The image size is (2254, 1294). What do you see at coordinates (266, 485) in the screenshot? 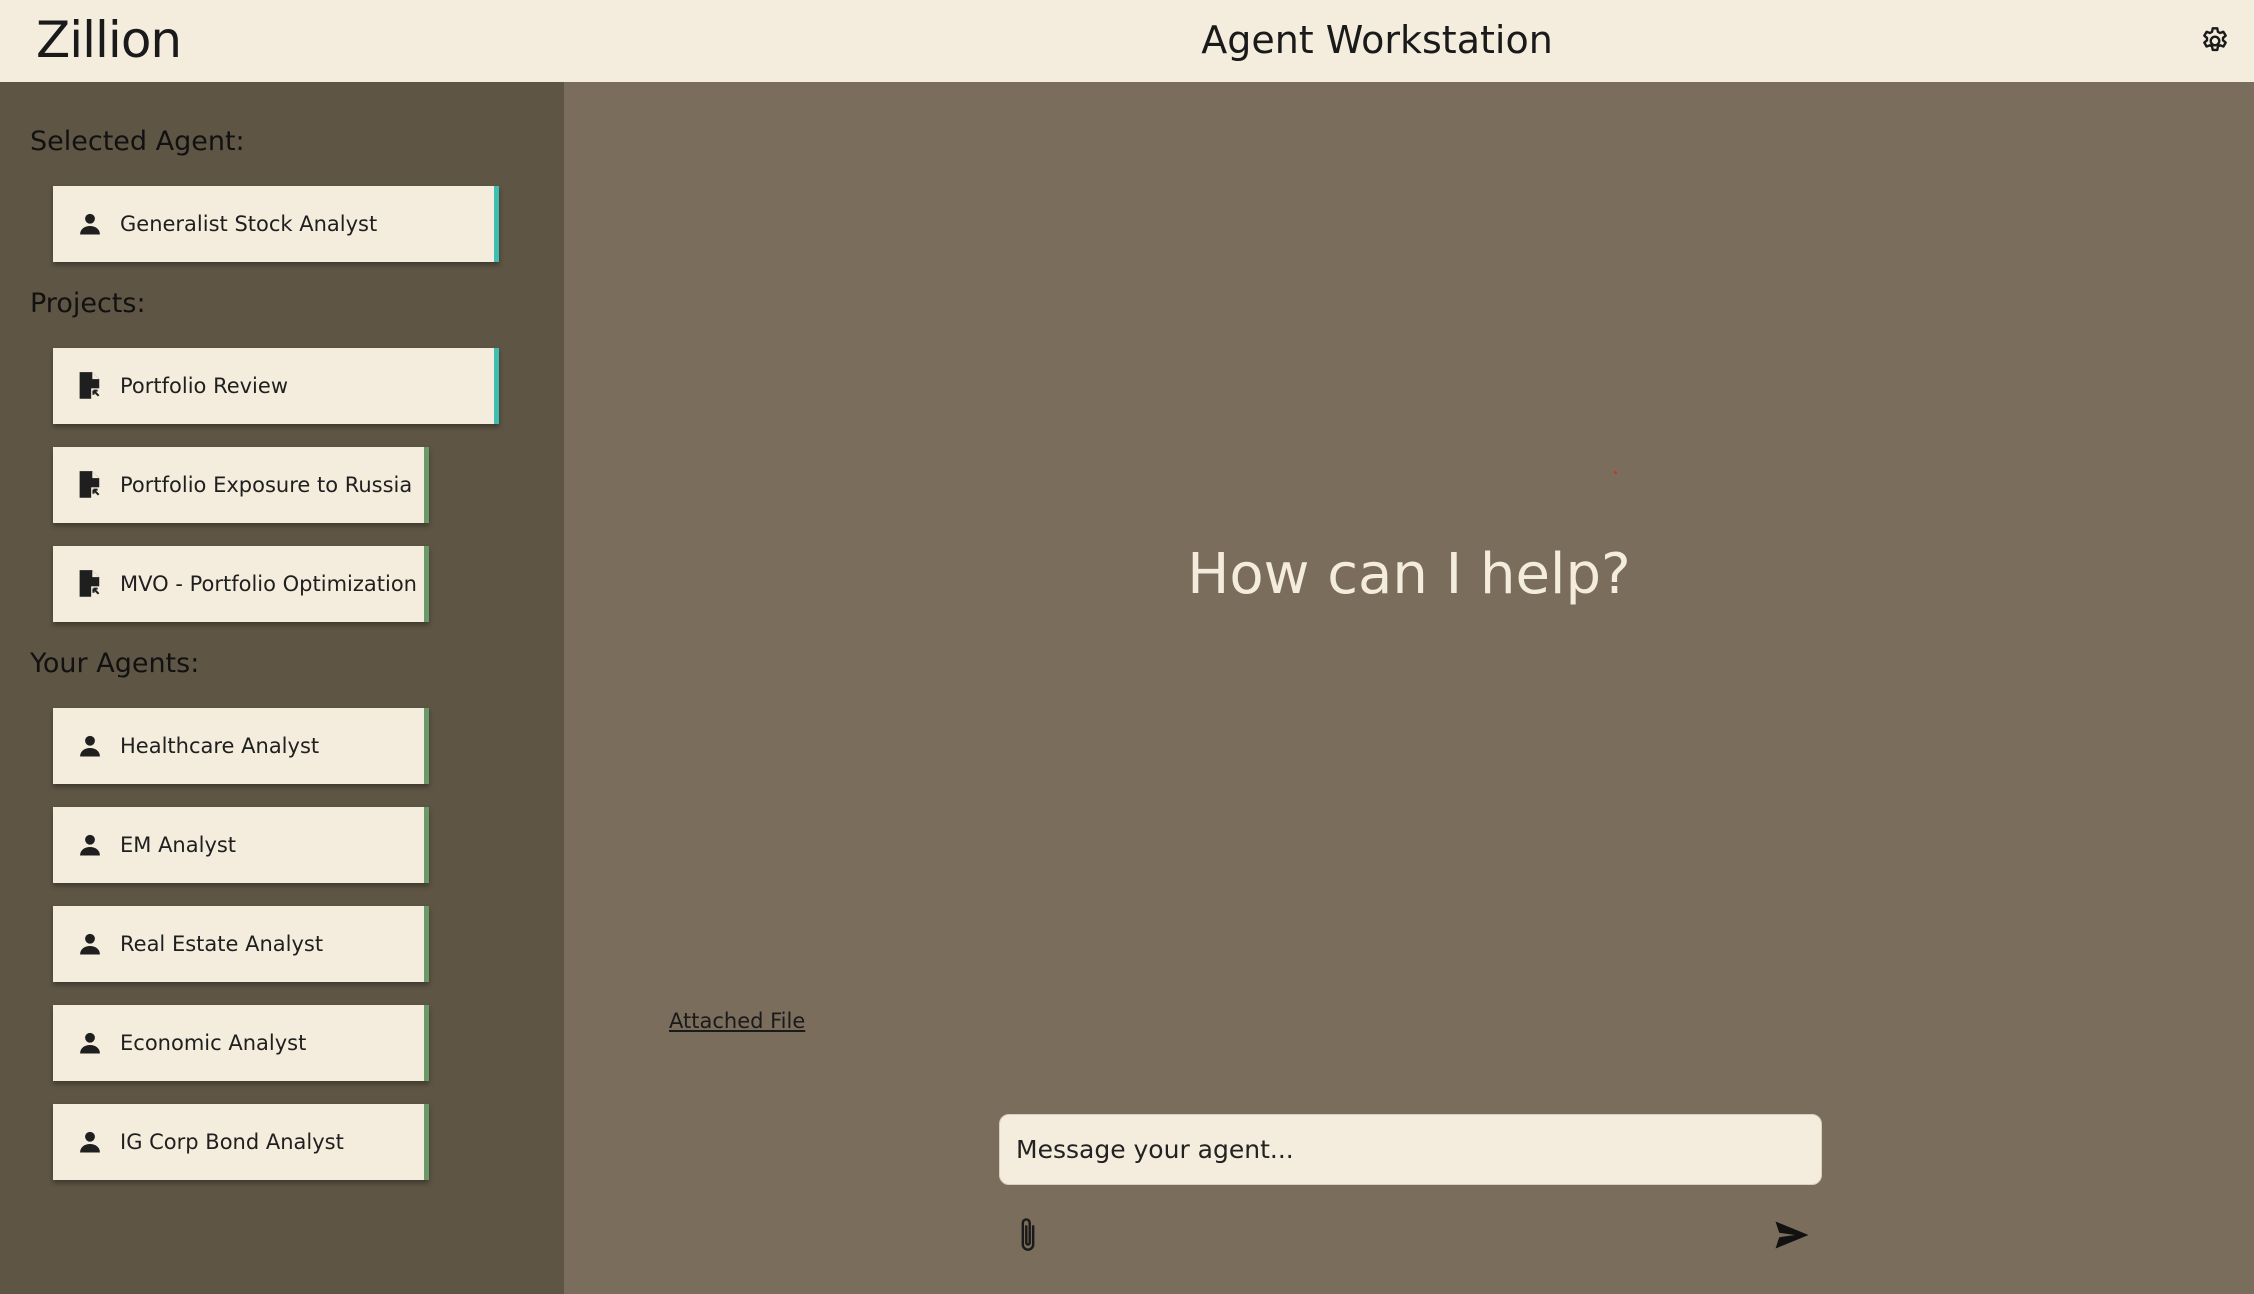
I see `project-label: Portfolio Exposure to Russia` at bounding box center [266, 485].